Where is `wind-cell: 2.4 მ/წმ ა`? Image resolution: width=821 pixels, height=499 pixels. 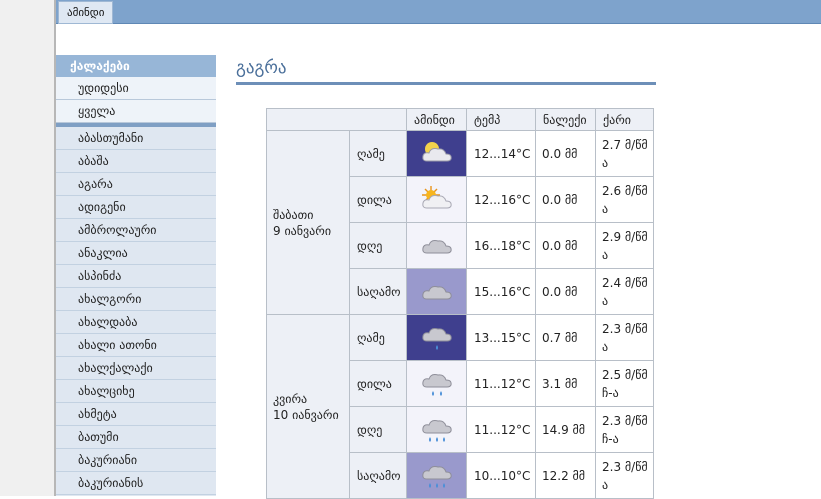 wind-cell: 2.4 მ/წმ ა is located at coordinates (624, 291).